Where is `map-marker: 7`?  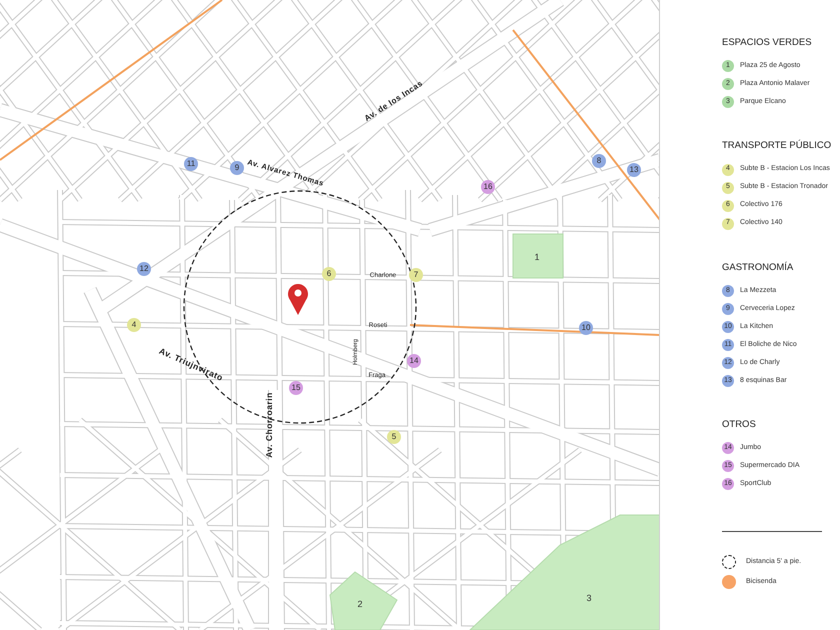
map-marker: 7 is located at coordinates (416, 275).